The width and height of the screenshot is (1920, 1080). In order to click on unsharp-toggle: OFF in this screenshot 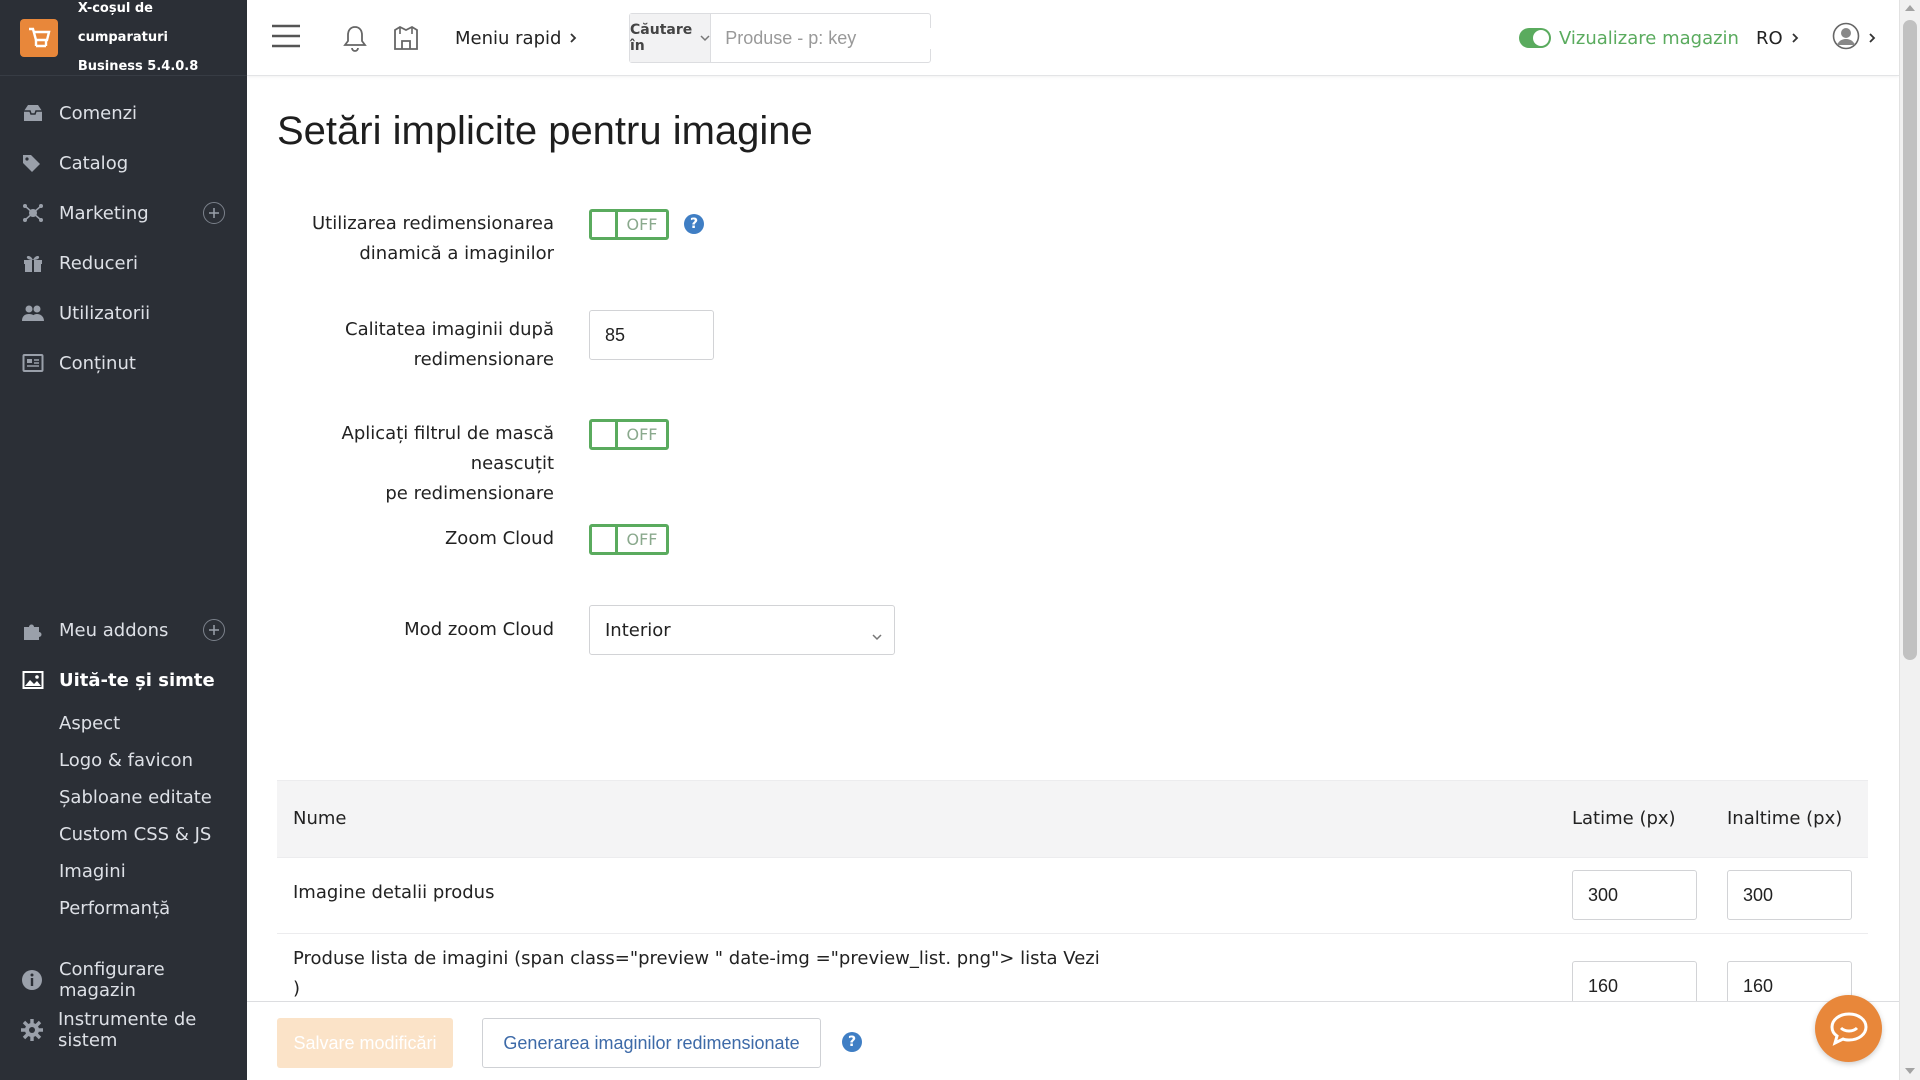, I will do `click(629, 434)`.